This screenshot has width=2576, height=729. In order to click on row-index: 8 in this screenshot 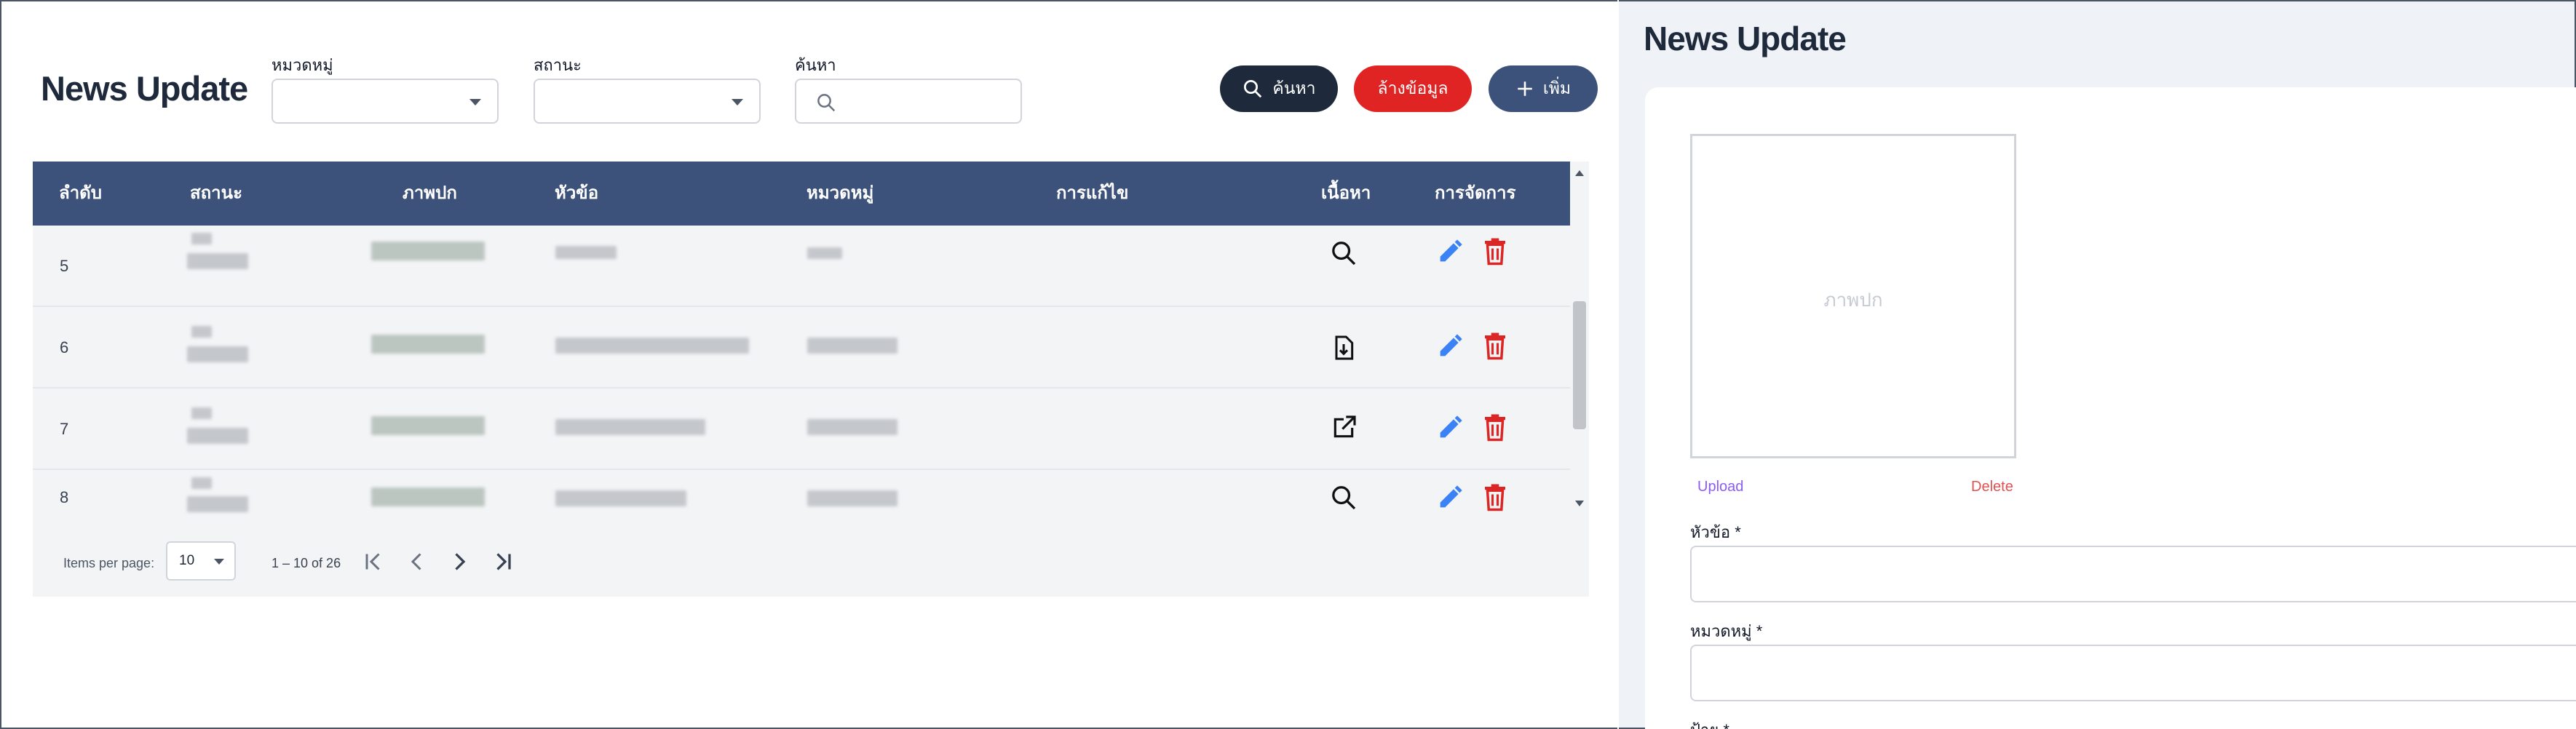, I will do `click(64, 497)`.